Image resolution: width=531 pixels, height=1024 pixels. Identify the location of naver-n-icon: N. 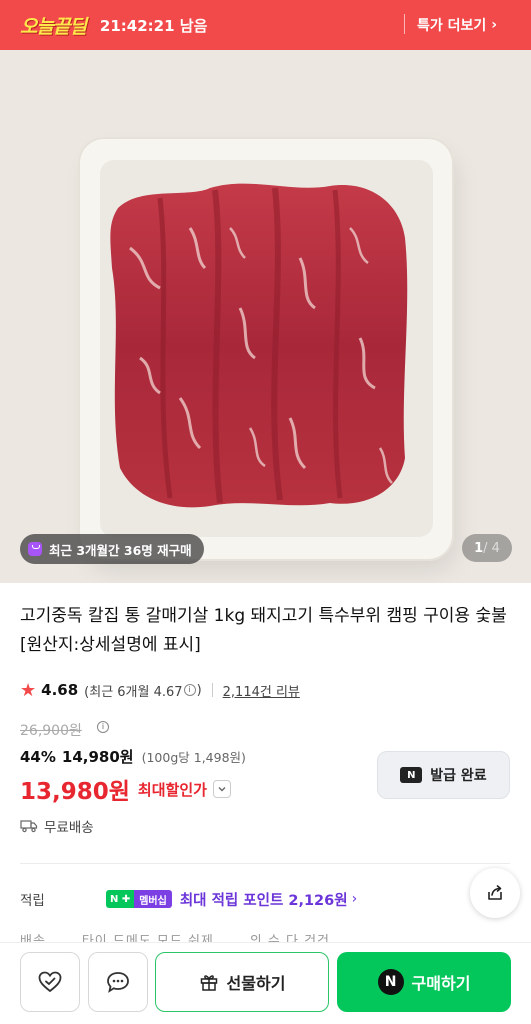
(411, 775).